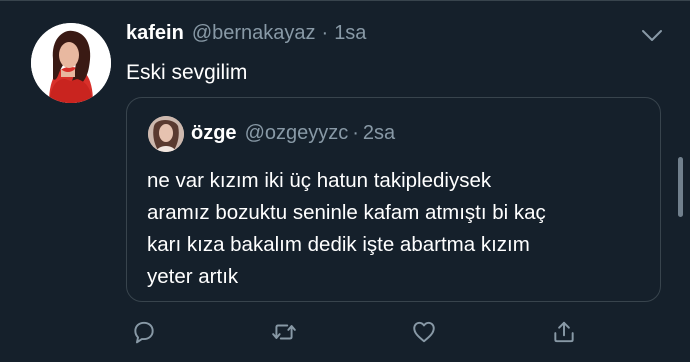 The width and height of the screenshot is (690, 362). I want to click on quoted-text-line: ne var kızım iki üç hatun takiplediysek, so click(319, 180).